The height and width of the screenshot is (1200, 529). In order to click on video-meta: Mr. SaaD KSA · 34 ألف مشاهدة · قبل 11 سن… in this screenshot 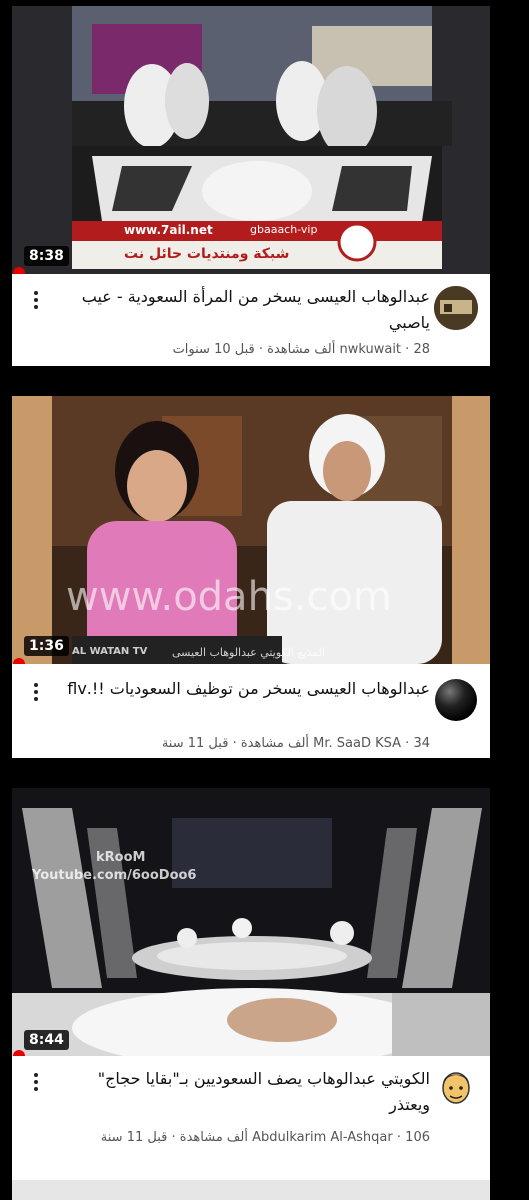, I will do `click(247, 743)`.